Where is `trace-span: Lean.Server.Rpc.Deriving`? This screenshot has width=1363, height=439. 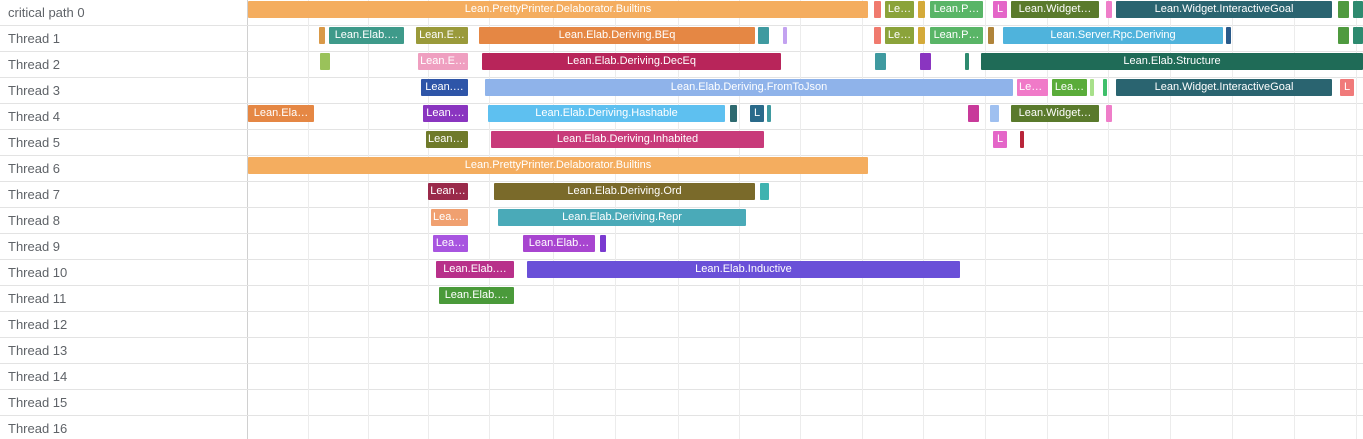 trace-span: Lean.Server.Rpc.Deriving is located at coordinates (1113, 35).